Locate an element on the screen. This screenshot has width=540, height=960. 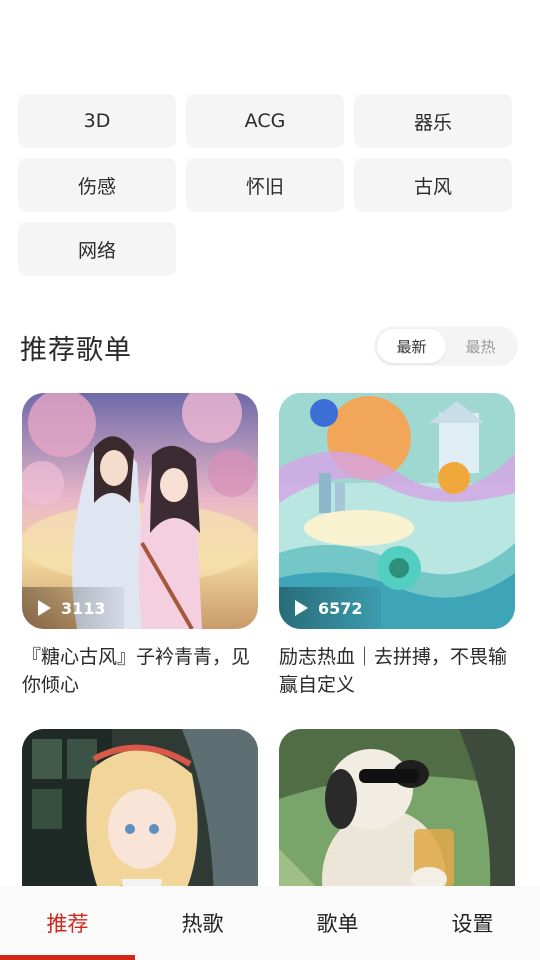
nav-tab-playlists: 歌单 is located at coordinates (337, 923).